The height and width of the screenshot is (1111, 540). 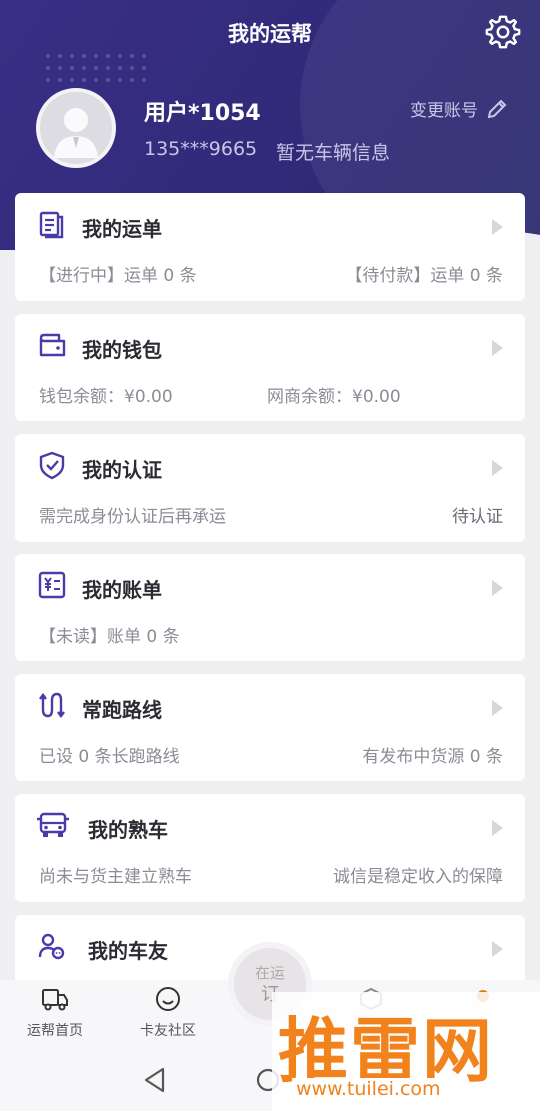 I want to click on card-my-waybill: 我的运单 【进行中】运单 0 条 【待付款】运单 0 条, so click(x=270, y=247).